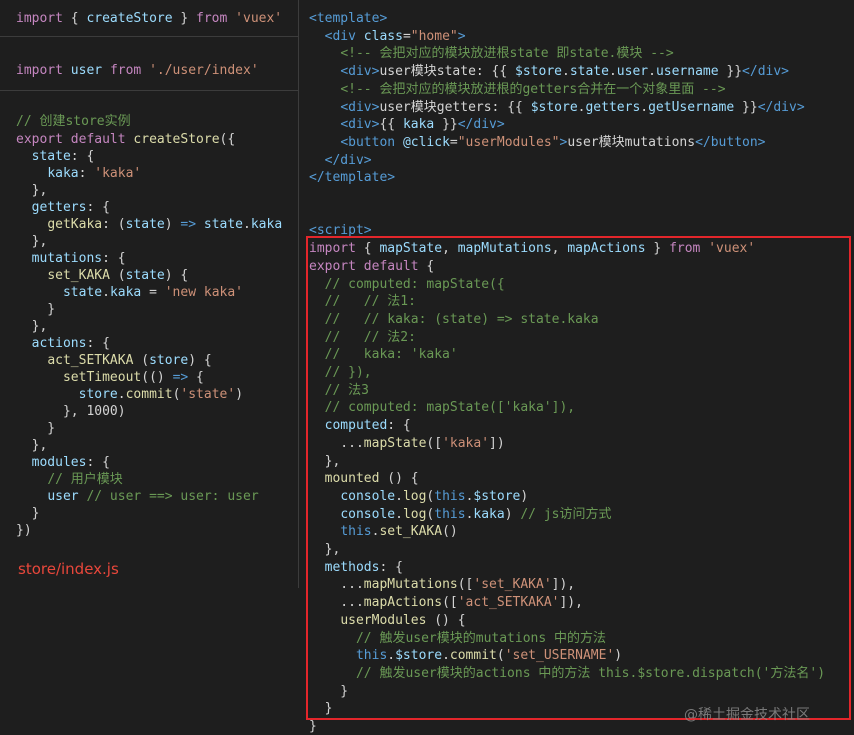 The width and height of the screenshot is (854, 735). What do you see at coordinates (554, 107) in the screenshot?
I see `code-token: $store` at bounding box center [554, 107].